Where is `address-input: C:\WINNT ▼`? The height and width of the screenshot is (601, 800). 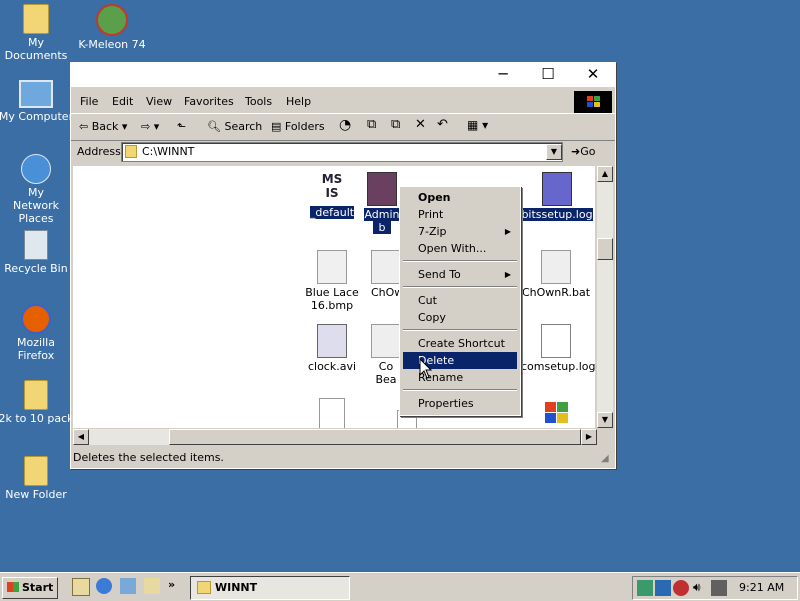
address-input: C:\WINNT ▼ is located at coordinates (342, 152).